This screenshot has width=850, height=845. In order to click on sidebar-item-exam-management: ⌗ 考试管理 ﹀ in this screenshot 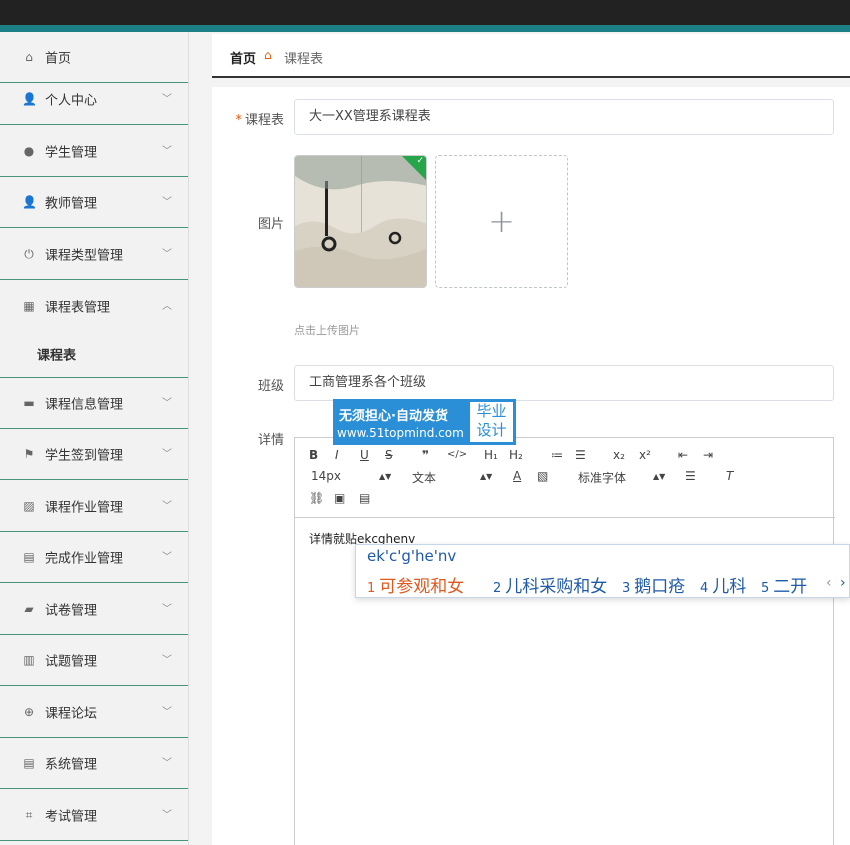, I will do `click(94, 815)`.